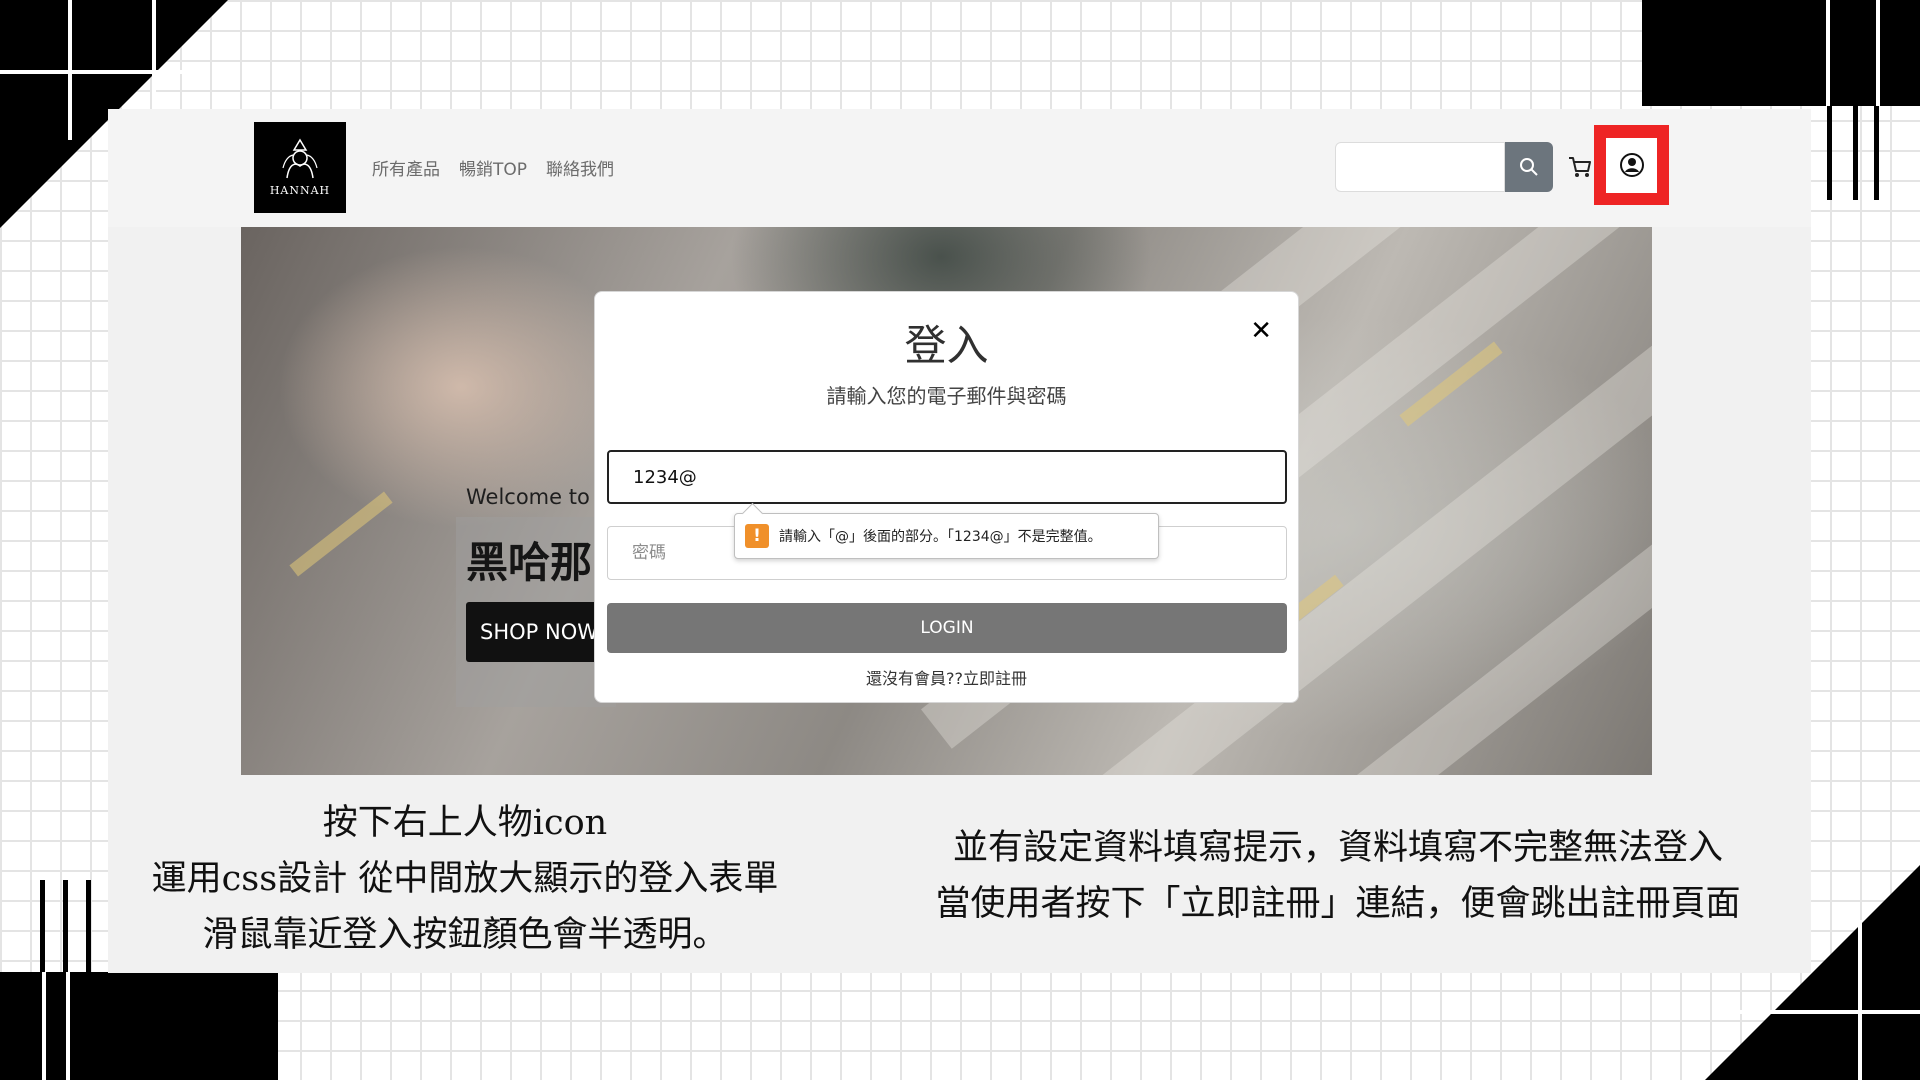  I want to click on nav-links: 所有產品 暢銷TOP 聯絡我們, so click(493, 167).